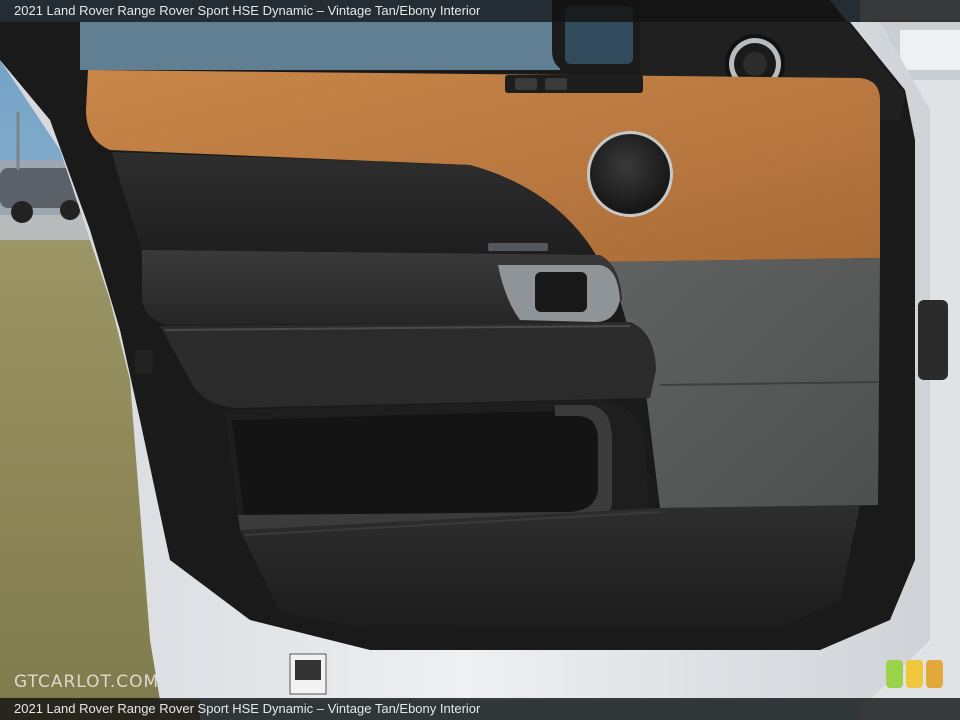 Image resolution: width=960 pixels, height=720 pixels. What do you see at coordinates (934, 674) in the screenshot?
I see `thumb-orange-icon` at bounding box center [934, 674].